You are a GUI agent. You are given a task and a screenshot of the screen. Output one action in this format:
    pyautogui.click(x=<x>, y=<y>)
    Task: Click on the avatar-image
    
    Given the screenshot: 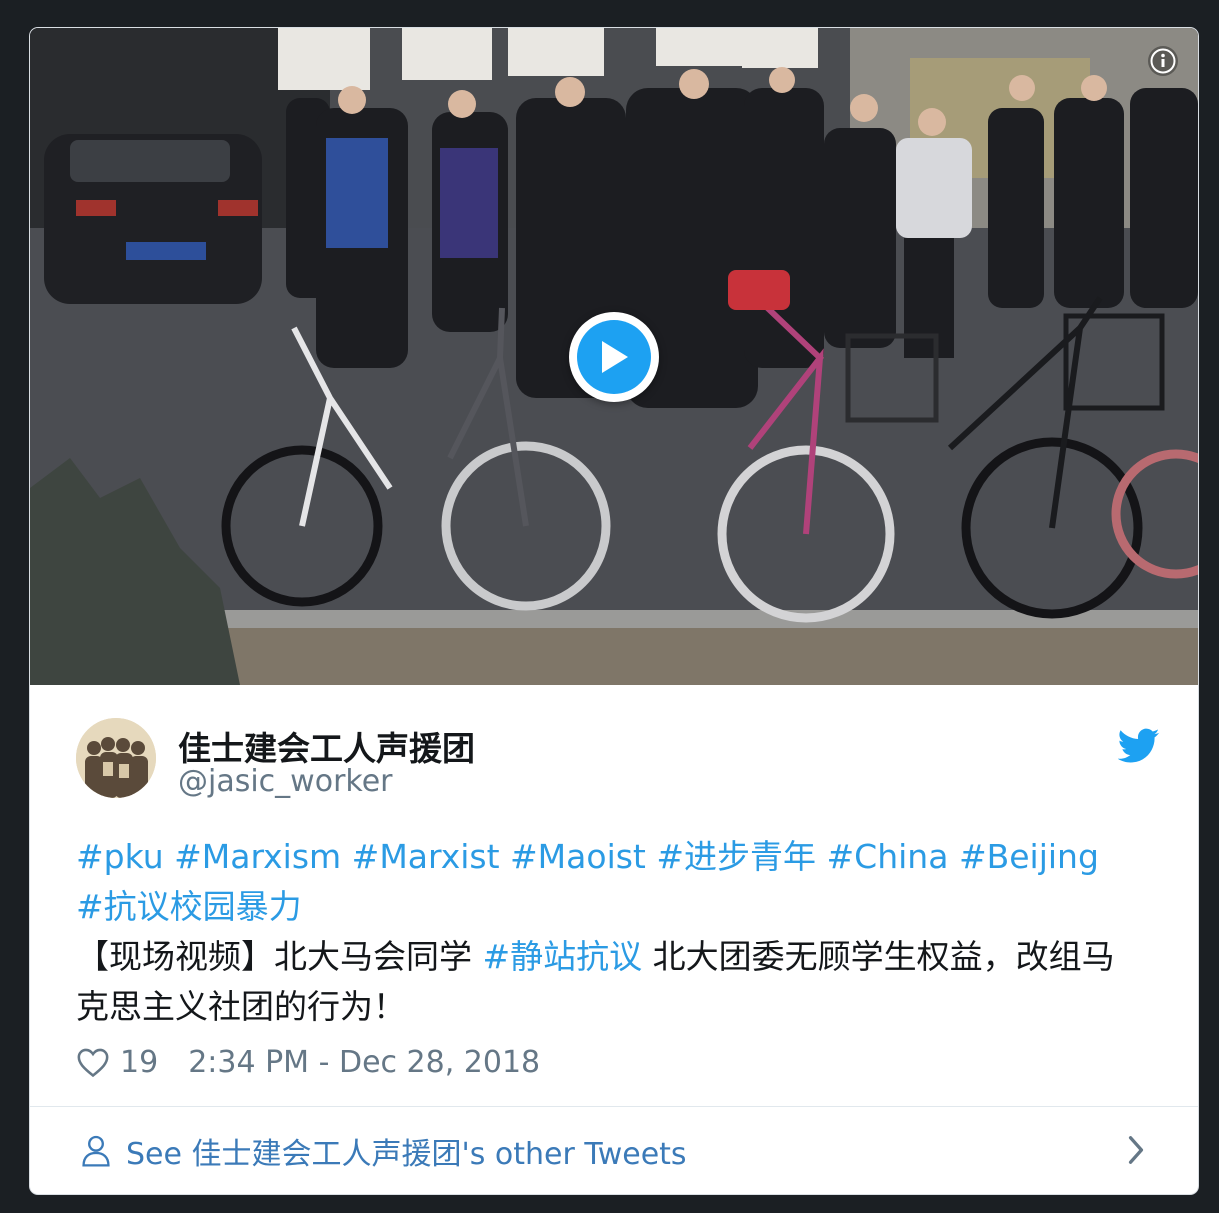 What is the action you would take?
    pyautogui.click(x=116, y=758)
    